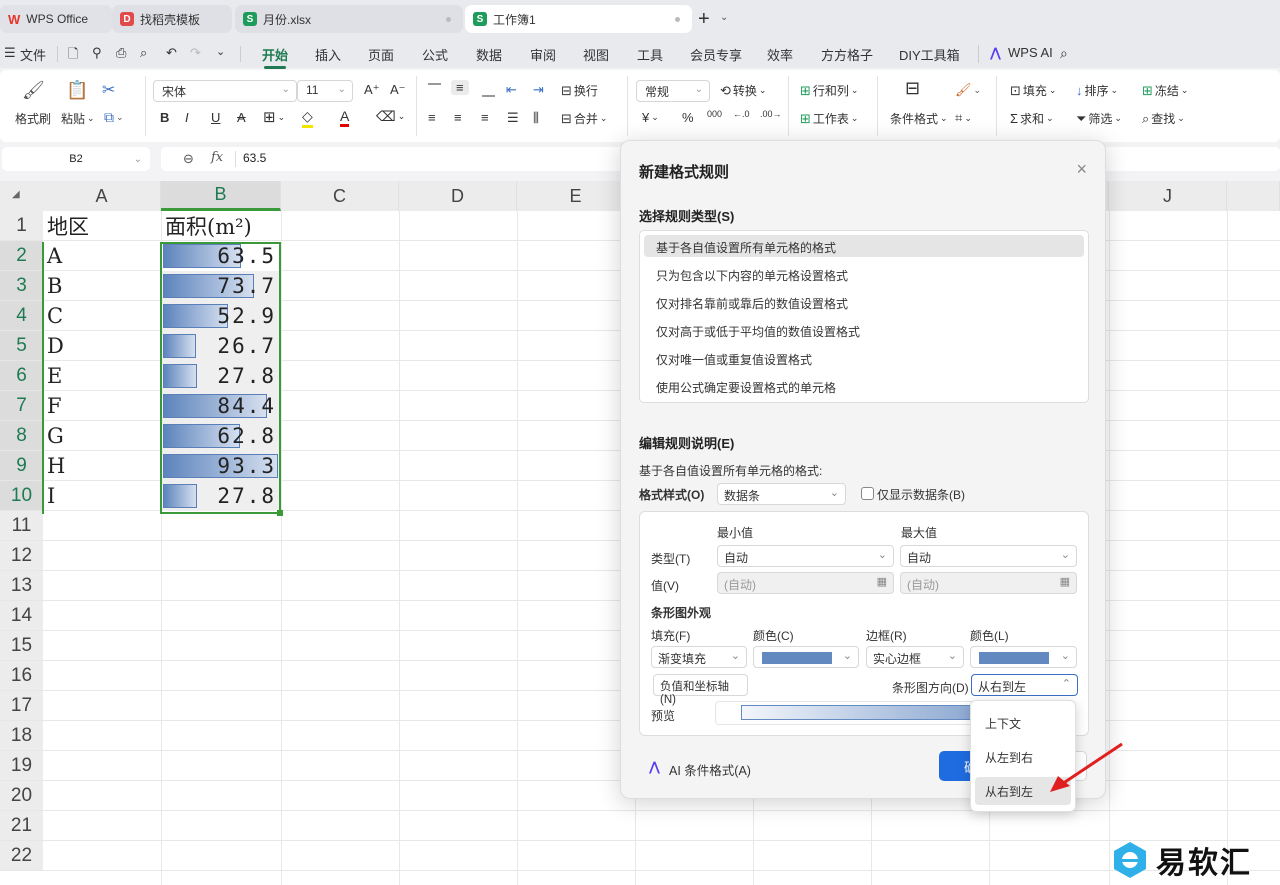 This screenshot has height=885, width=1280. What do you see at coordinates (511, 90) in the screenshot?
I see `decrease-indent-icon: ⇤` at bounding box center [511, 90].